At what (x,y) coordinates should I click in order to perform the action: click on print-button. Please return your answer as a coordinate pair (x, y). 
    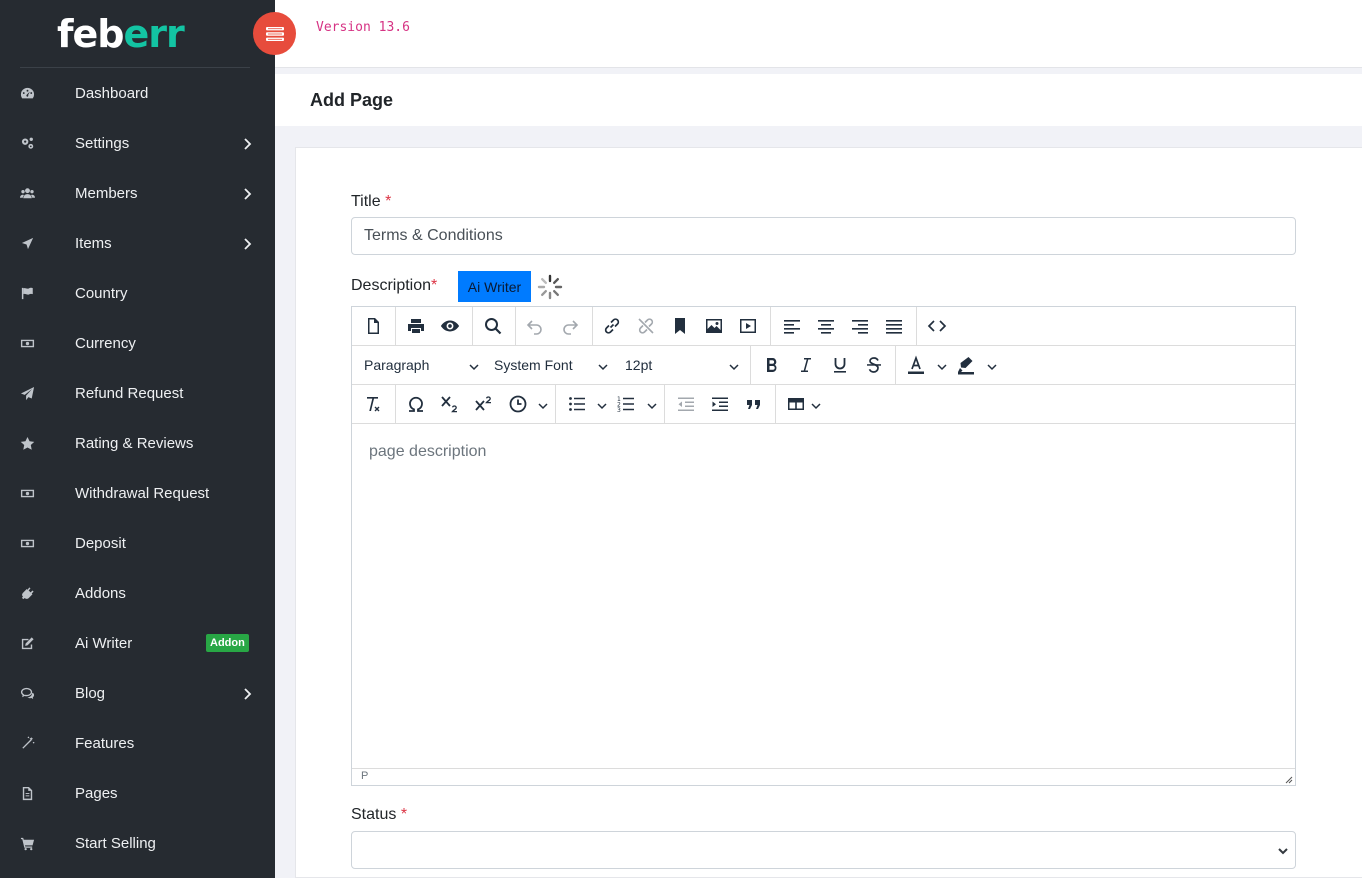
    Looking at the image, I should click on (416, 326).